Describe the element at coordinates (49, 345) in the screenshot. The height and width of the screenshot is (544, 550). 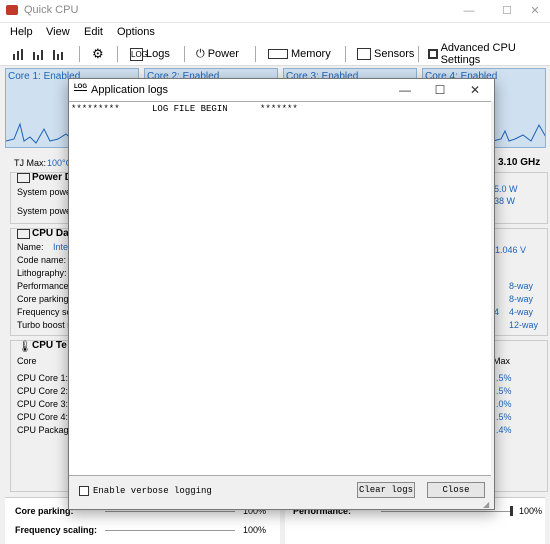
I see `cpu-temp-title: CPU Te` at that location.